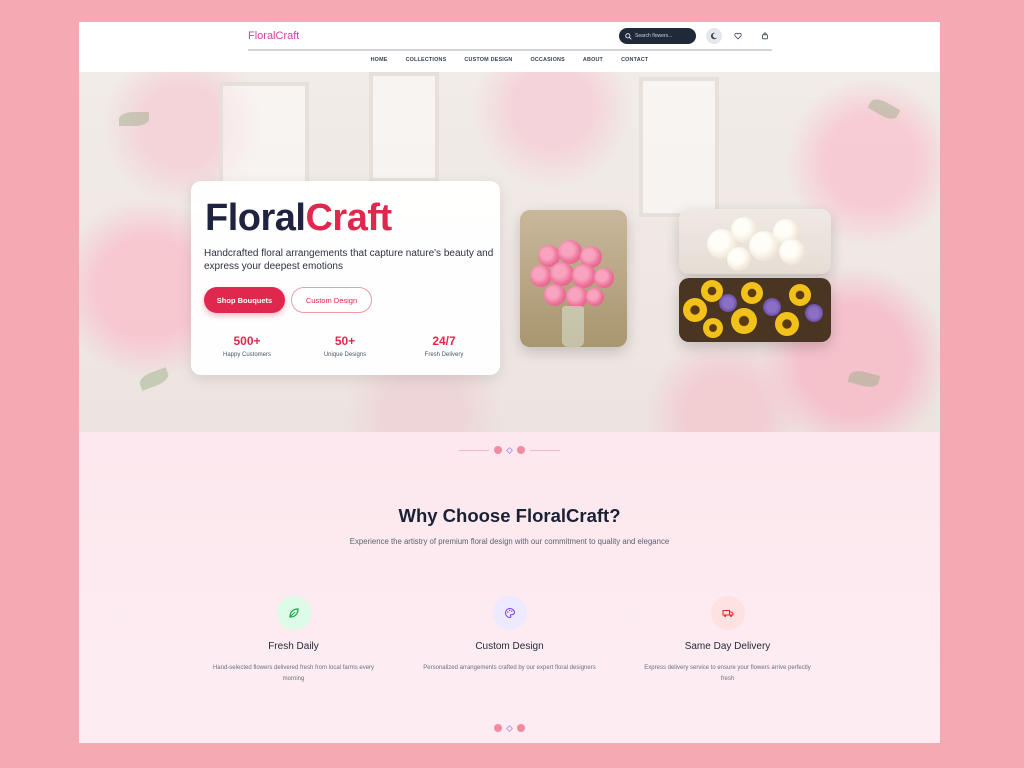 The height and width of the screenshot is (768, 1024). Describe the element at coordinates (379, 60) in the screenshot. I see `nav-item-home: HOME` at that location.